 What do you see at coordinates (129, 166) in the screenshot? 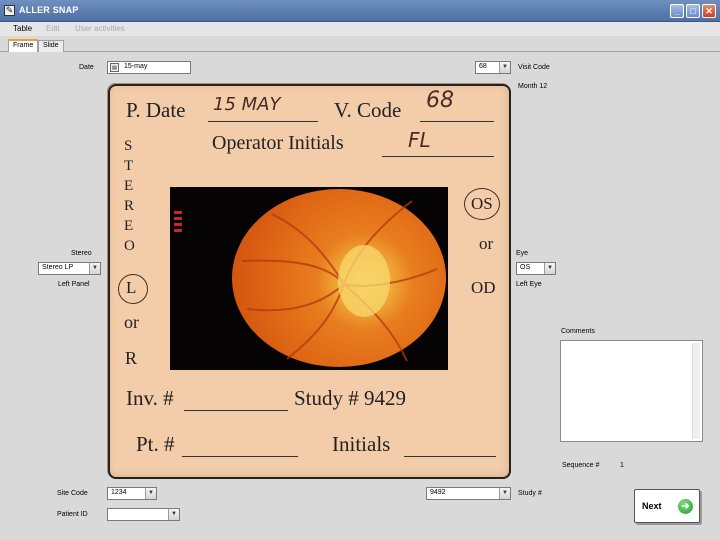
I see `stereo-letter: T` at bounding box center [129, 166].